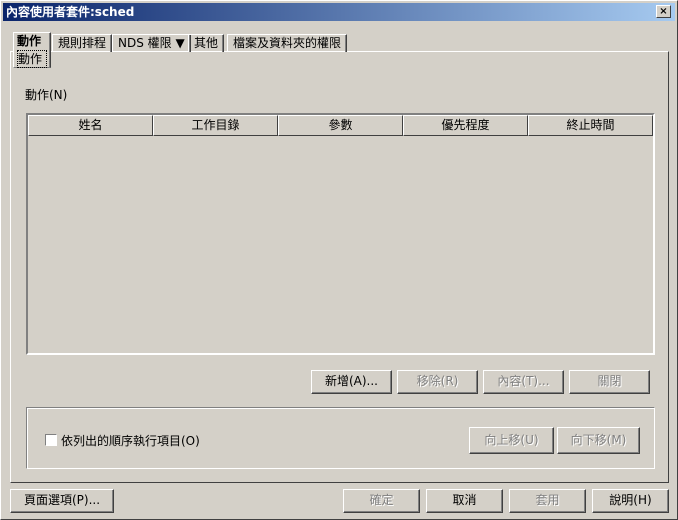 This screenshot has height=520, width=678. What do you see at coordinates (215, 125) in the screenshot?
I see `column-header-workdir: 工作目錄` at bounding box center [215, 125].